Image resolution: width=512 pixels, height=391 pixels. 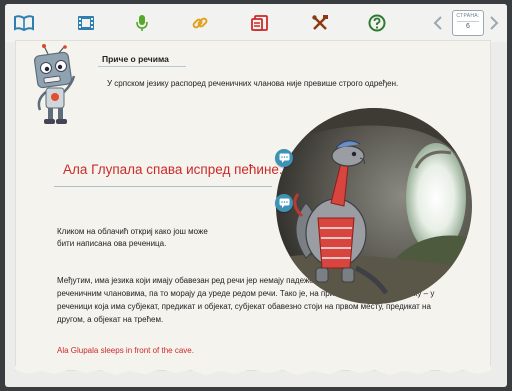 I want to click on page-indicator: СТРАНА: 6, so click(x=468, y=23).